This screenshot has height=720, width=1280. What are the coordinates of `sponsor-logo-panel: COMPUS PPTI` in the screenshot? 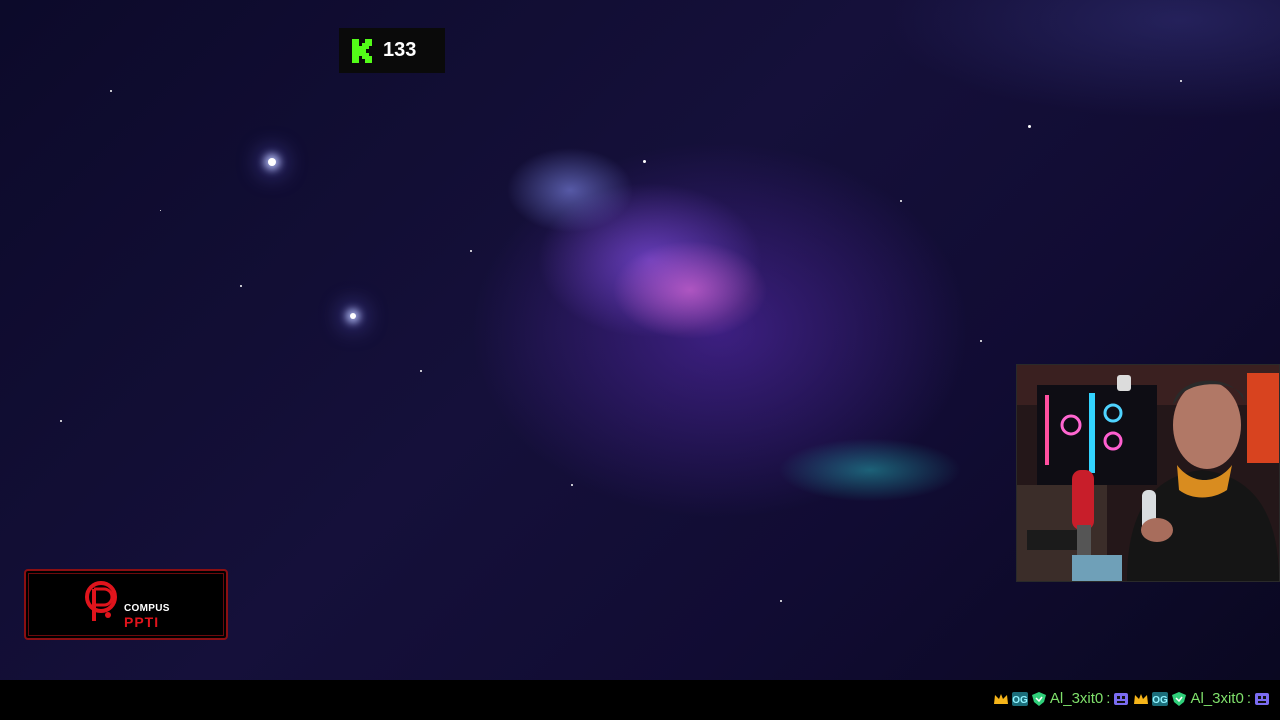 It's located at (126, 604).